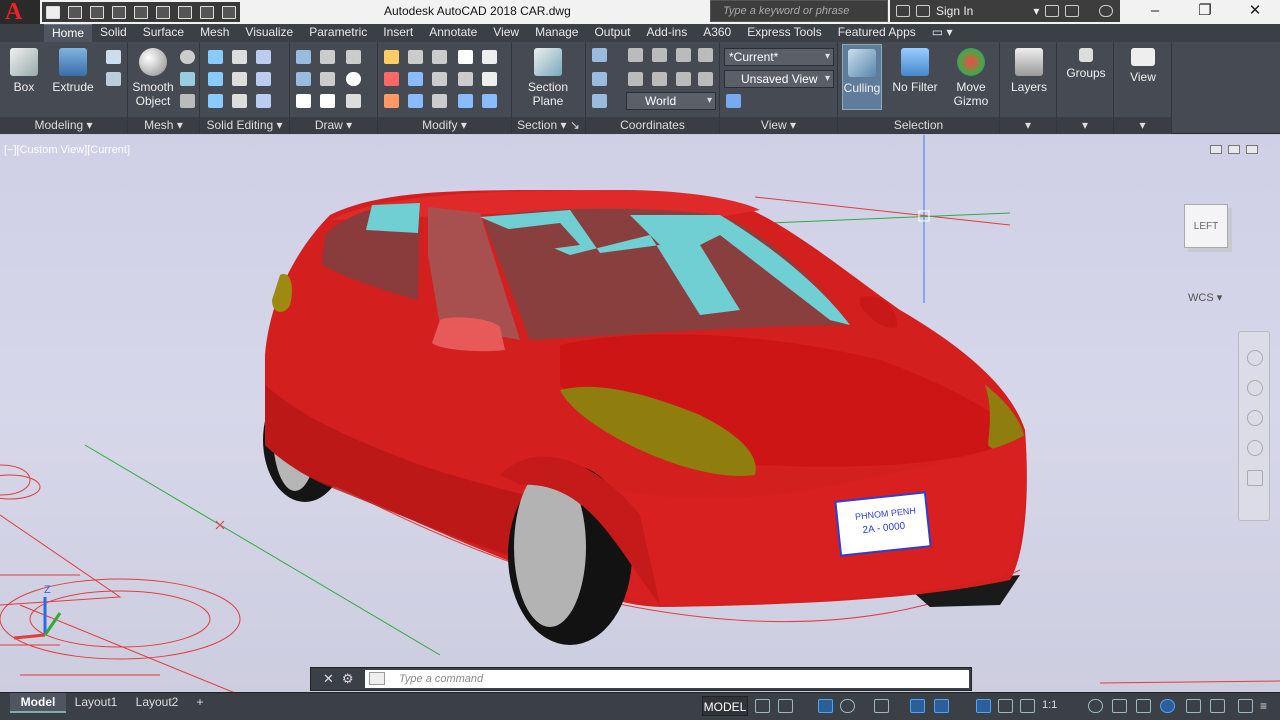 The width and height of the screenshot is (1280, 720). What do you see at coordinates (1005, 706) in the screenshot?
I see `auto-scale-icon` at bounding box center [1005, 706].